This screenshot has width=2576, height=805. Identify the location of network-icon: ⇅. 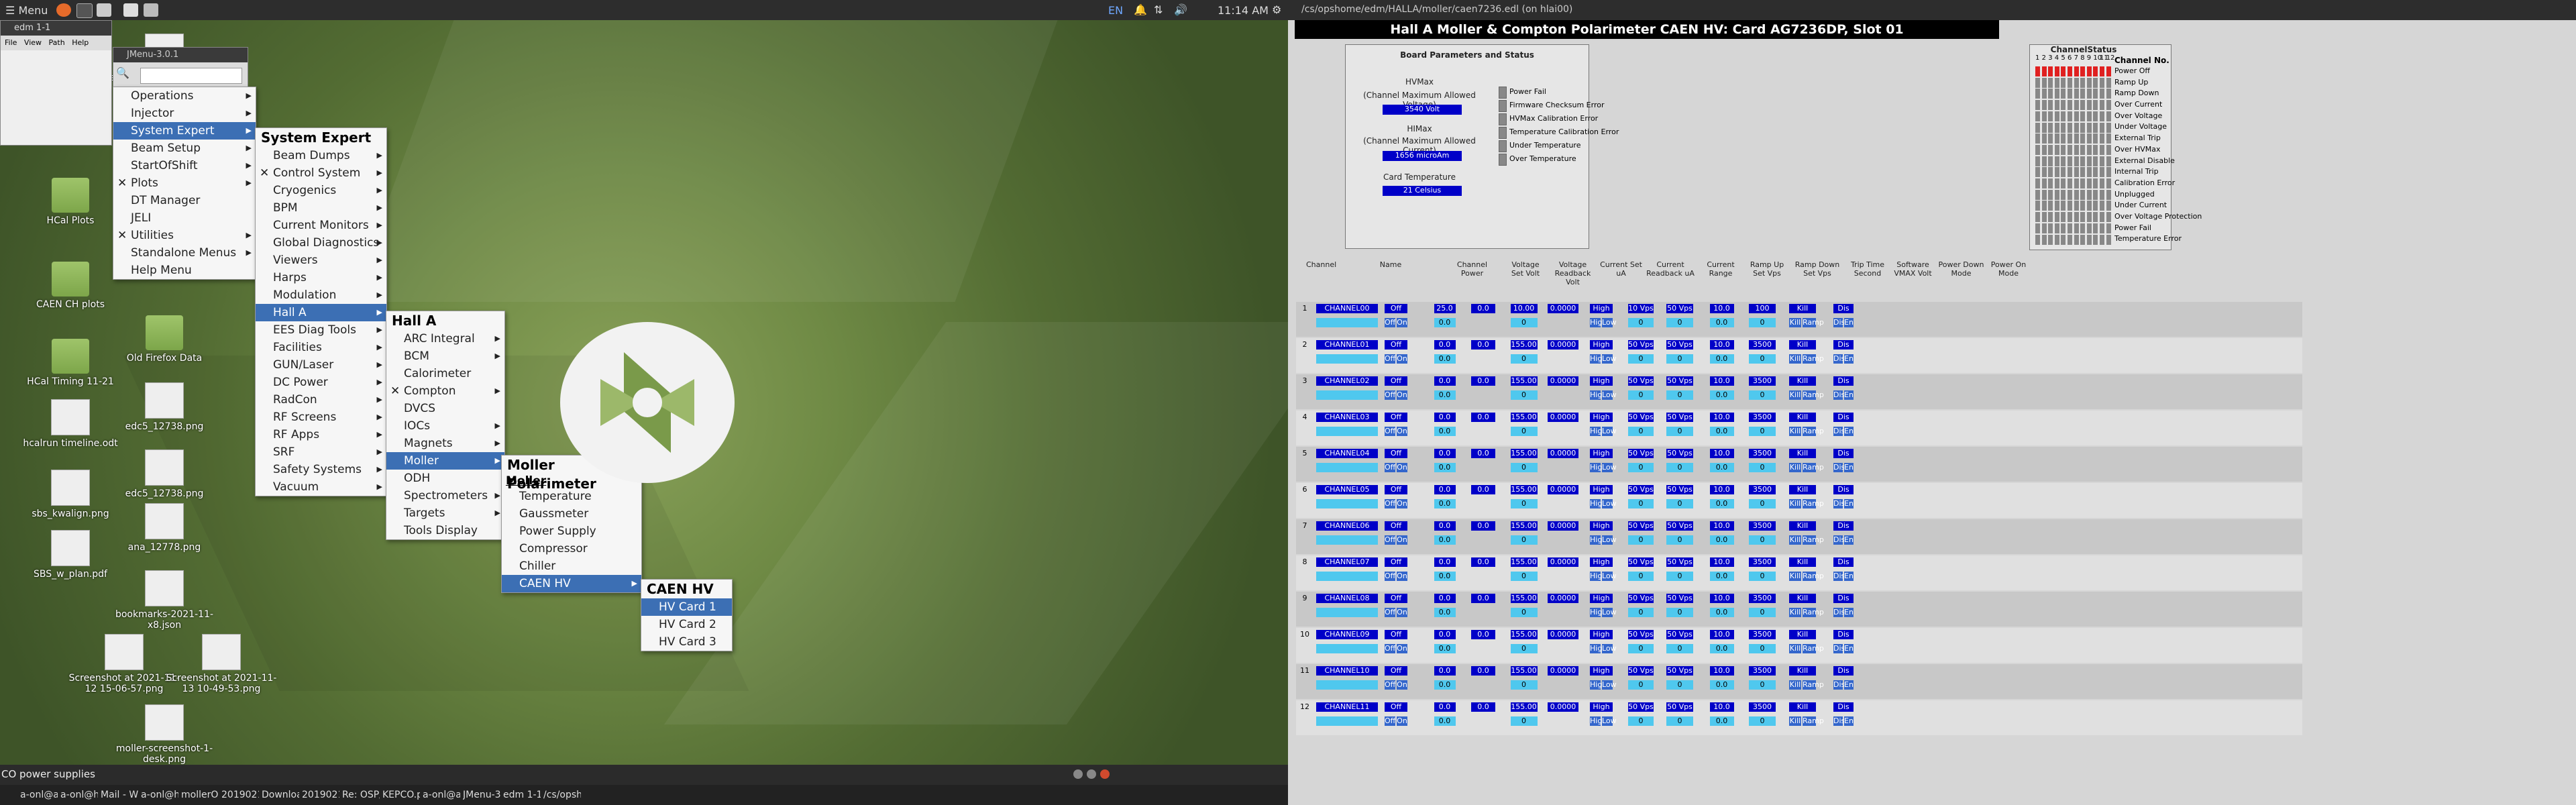
(1158, 9).